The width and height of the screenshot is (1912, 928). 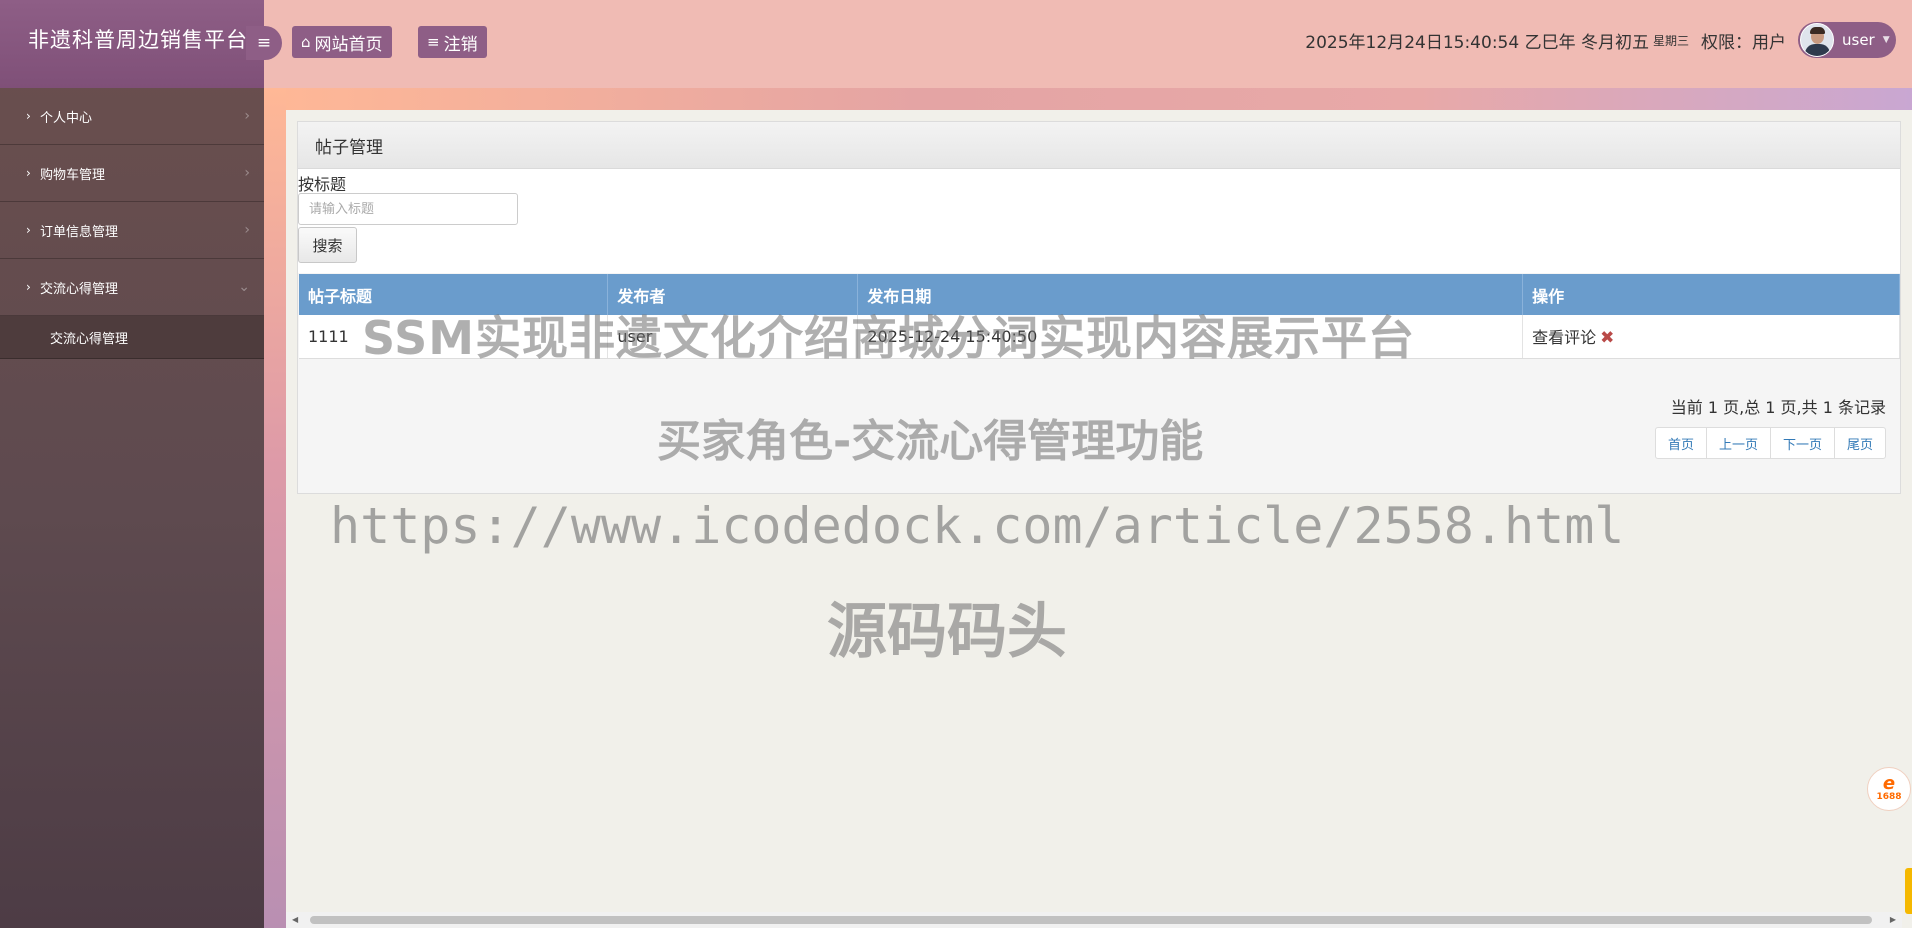 I want to click on widget-logo-icon: e, so click(x=1889, y=783).